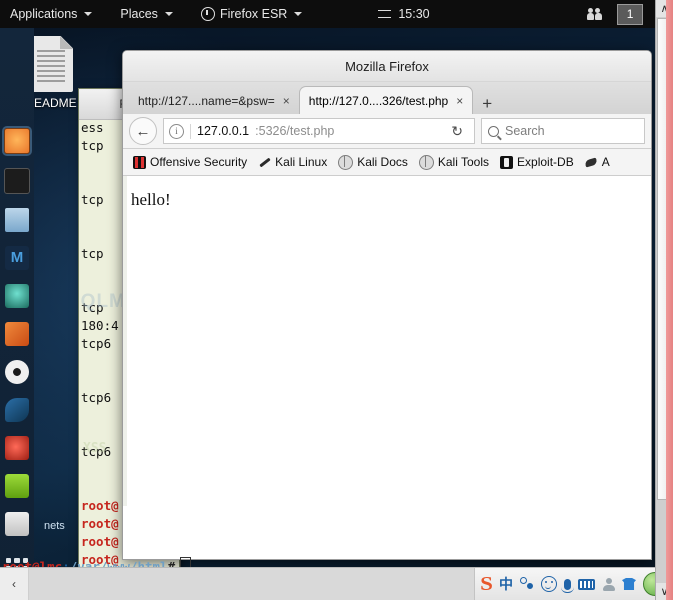 The height and width of the screenshot is (600, 673). What do you see at coordinates (378, 100) in the screenshot?
I see `tab-label: http://127.0....326/test.php` at bounding box center [378, 100].